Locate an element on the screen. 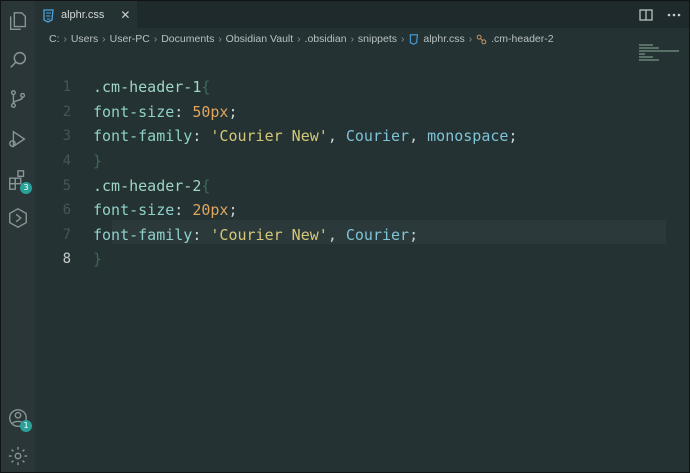 This screenshot has height=473, width=690. tab-alphr-css: alphr.css ✕ is located at coordinates (86, 14).